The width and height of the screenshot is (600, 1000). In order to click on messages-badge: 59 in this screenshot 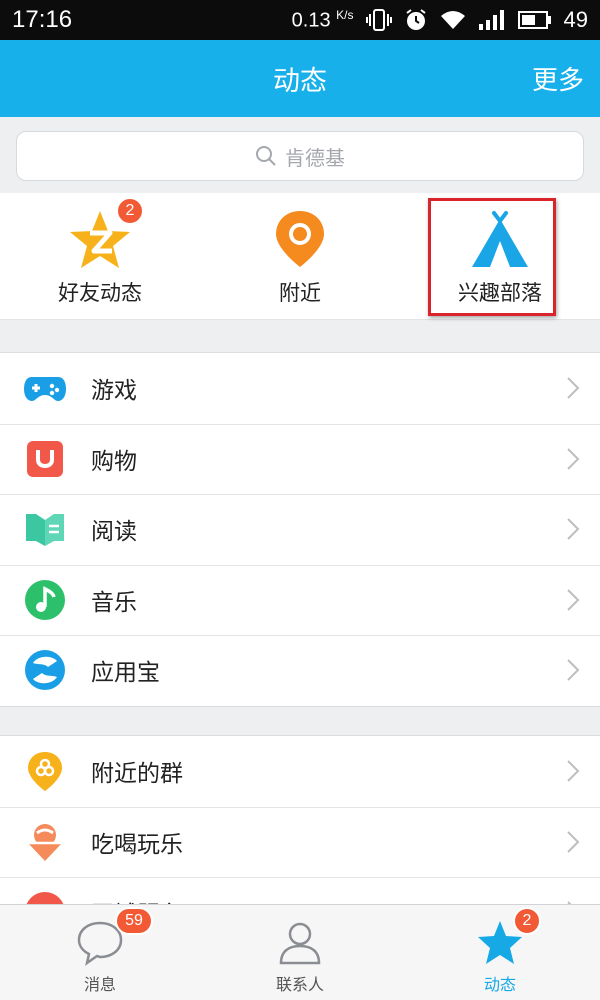, I will do `click(134, 921)`.